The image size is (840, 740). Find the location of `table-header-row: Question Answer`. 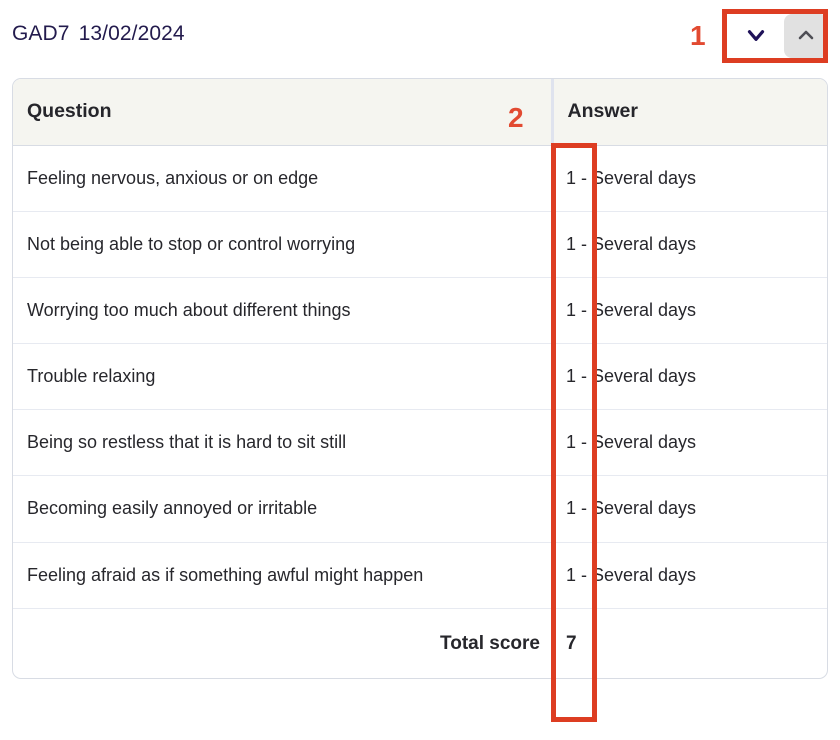

table-header-row: Question Answer is located at coordinates (420, 112).